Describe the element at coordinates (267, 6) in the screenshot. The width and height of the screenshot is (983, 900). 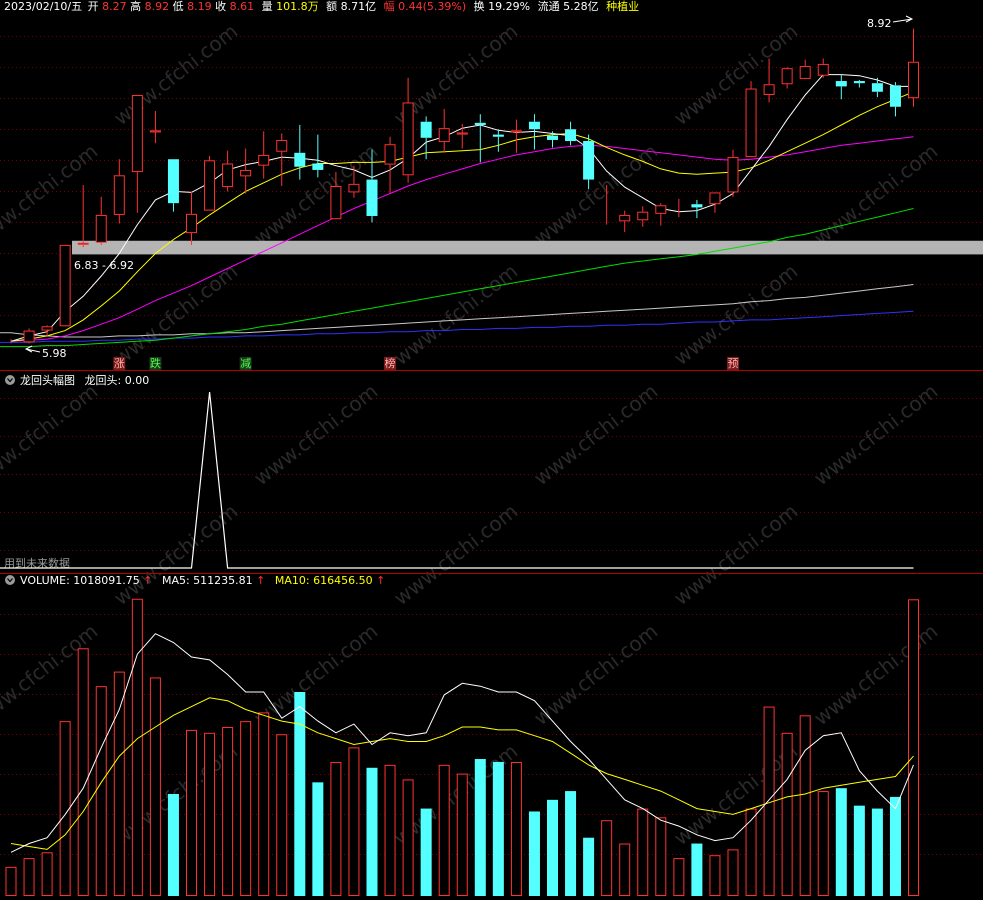
I see `header-vol-label: 量` at that location.